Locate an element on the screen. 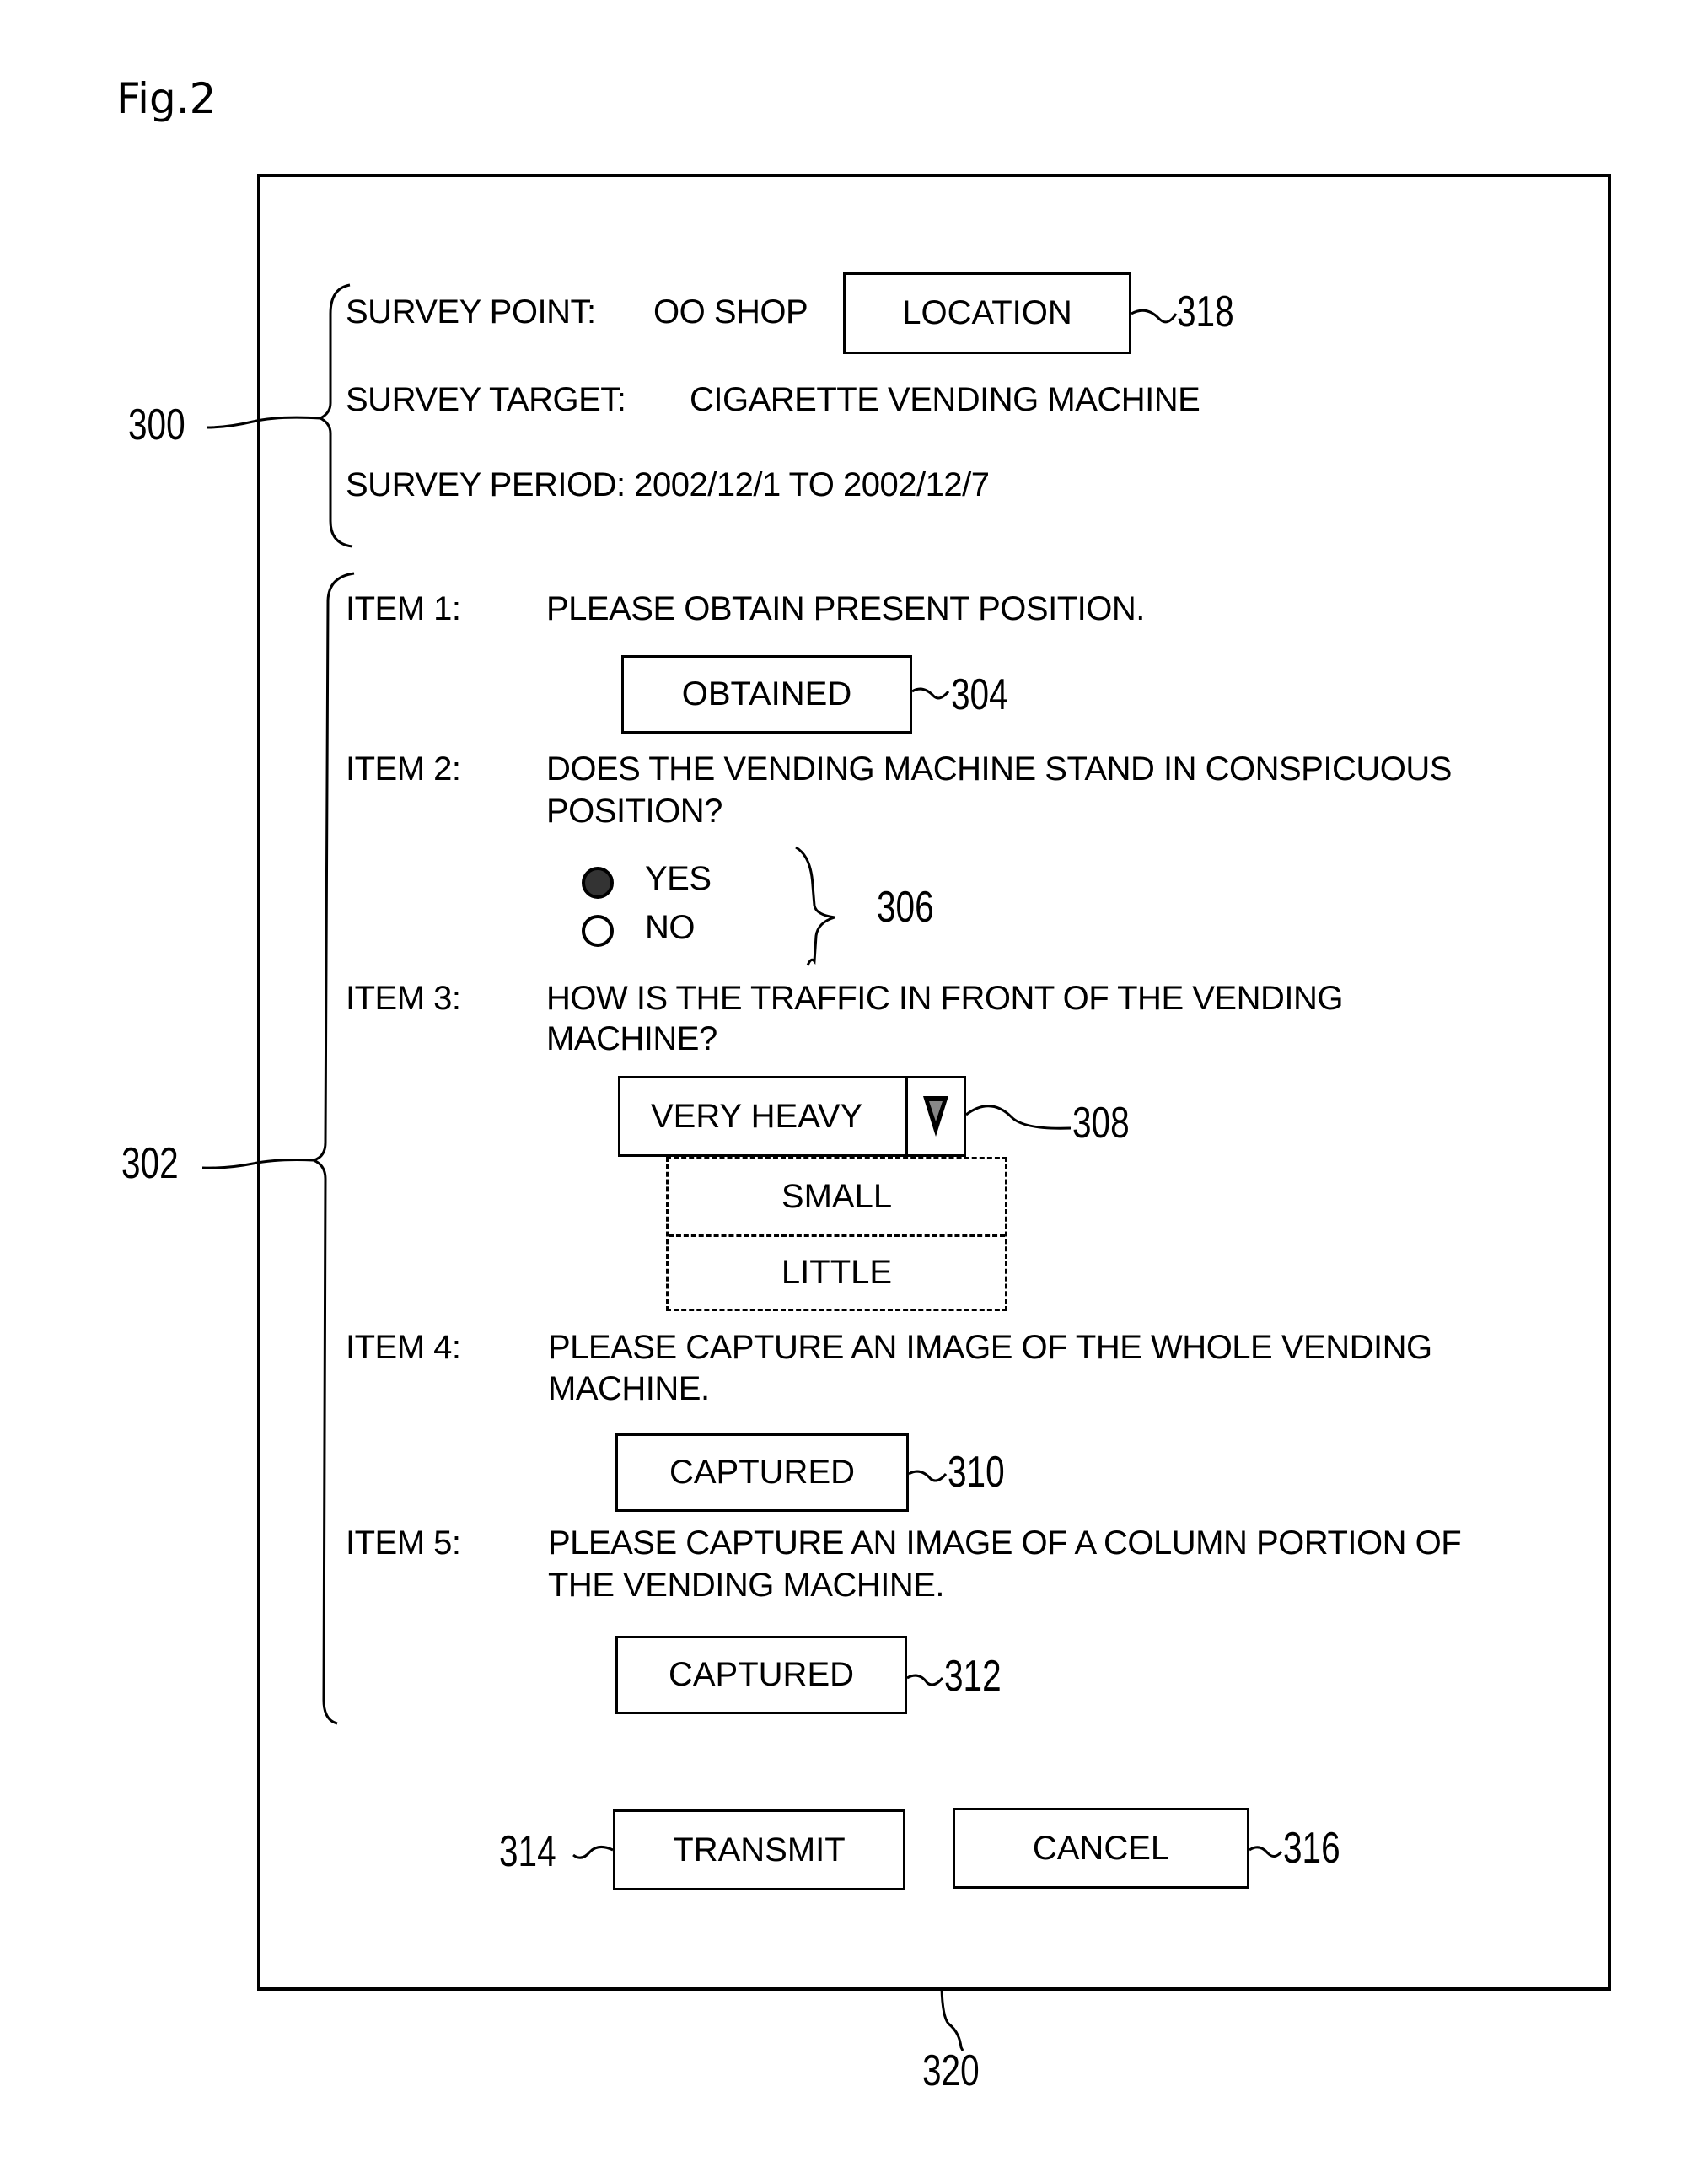  traffic-dropdown: VERY HEAVY is located at coordinates (792, 1116).